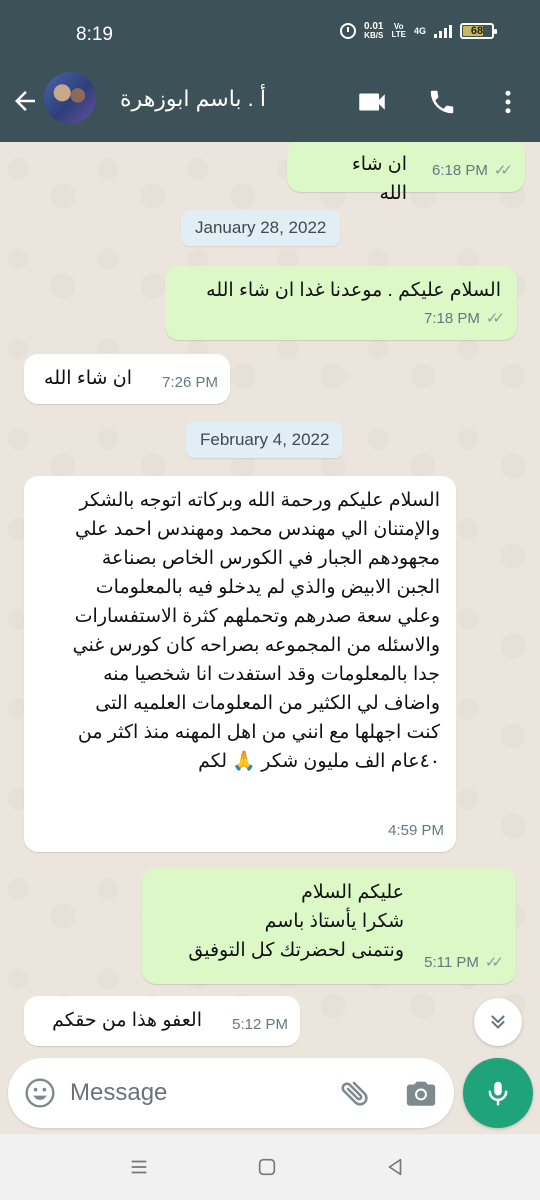 Image resolution: width=540 pixels, height=1200 pixels. What do you see at coordinates (257, 529) in the screenshot?
I see `message-line: والإمتنان الي مهندس محمد ومهندس احمد علي` at bounding box center [257, 529].